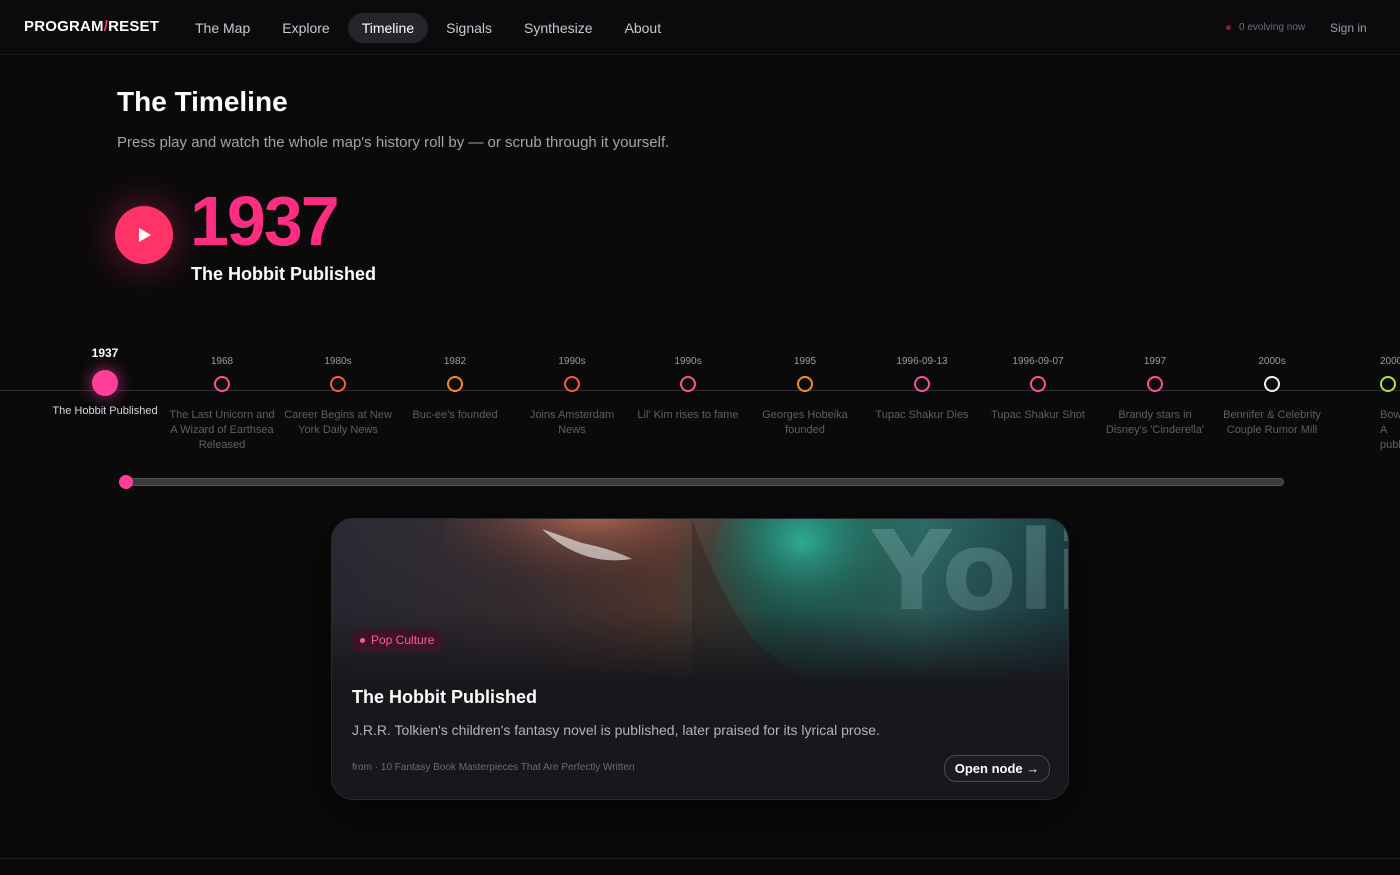 Image resolution: width=1400 pixels, height=875 pixels. I want to click on timeline-node: 1990s Lil' Kim rises to fame, so click(688, 381).